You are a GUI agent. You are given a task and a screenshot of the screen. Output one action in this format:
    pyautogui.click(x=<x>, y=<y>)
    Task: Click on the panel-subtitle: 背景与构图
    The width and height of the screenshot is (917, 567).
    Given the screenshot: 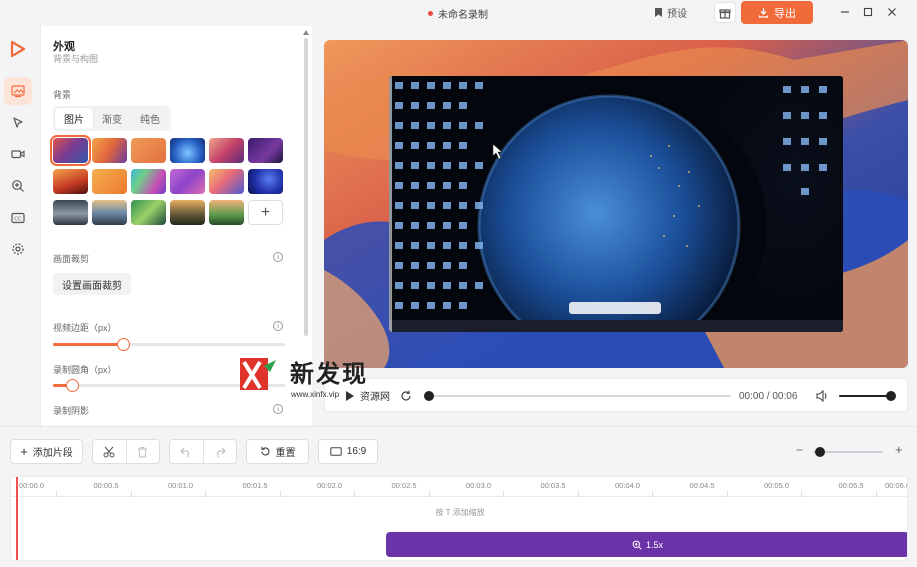 What is the action you would take?
    pyautogui.click(x=76, y=59)
    